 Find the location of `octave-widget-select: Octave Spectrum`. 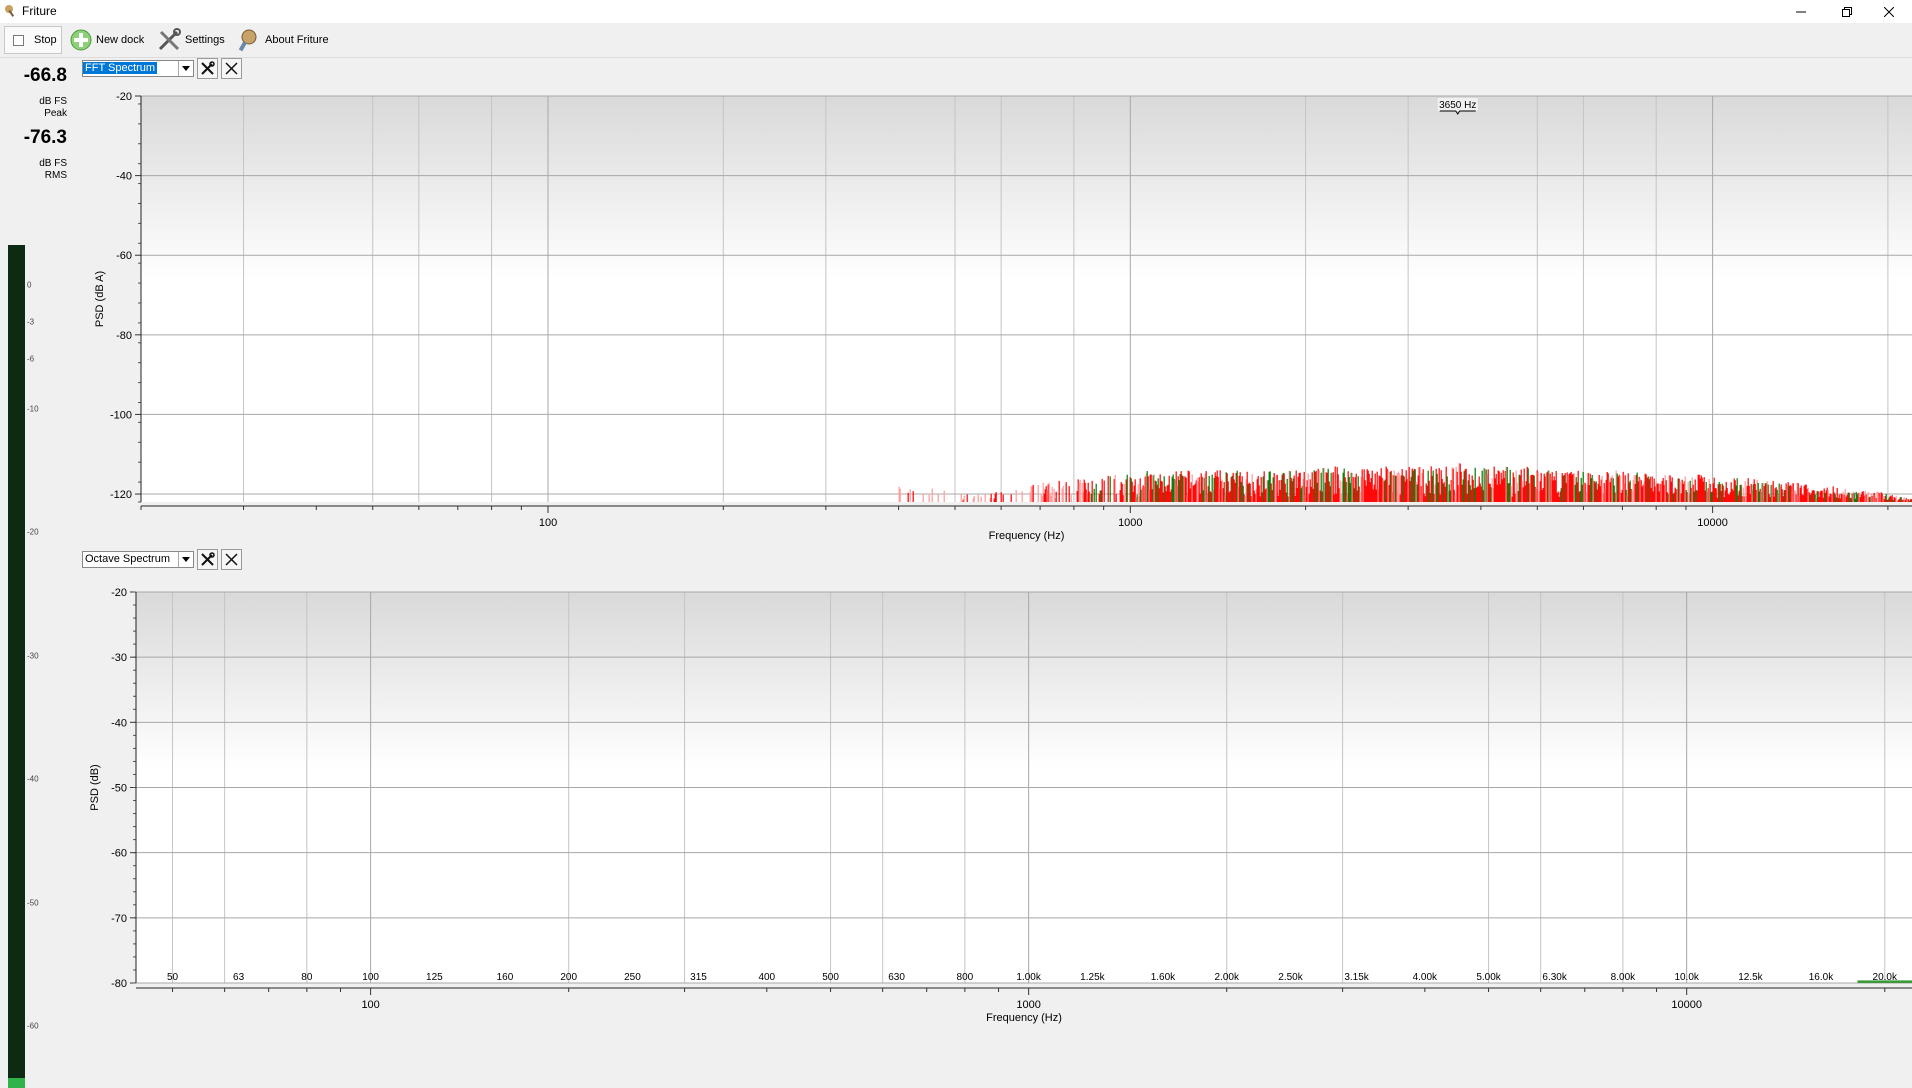

octave-widget-select: Octave Spectrum is located at coordinates (138, 559).